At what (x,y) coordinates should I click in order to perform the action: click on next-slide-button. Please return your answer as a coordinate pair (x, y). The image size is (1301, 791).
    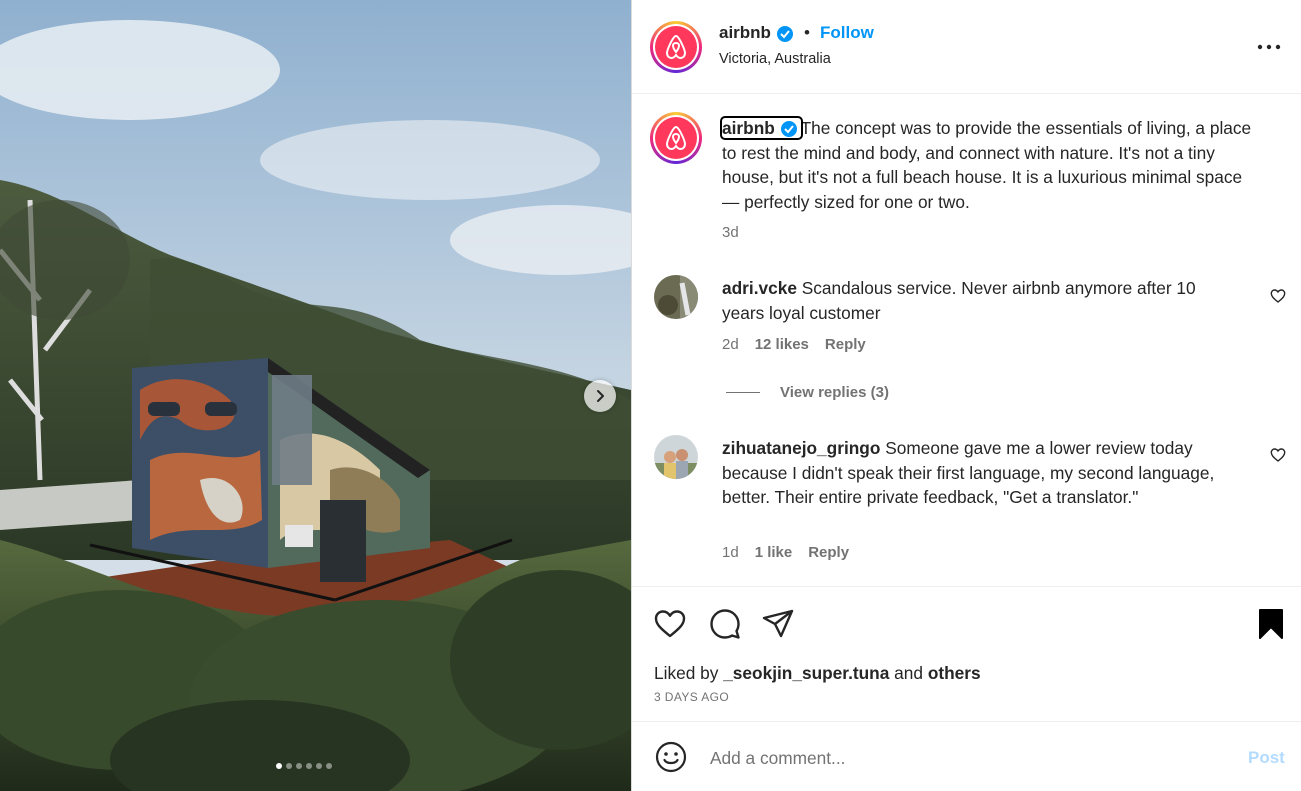
    Looking at the image, I should click on (600, 396).